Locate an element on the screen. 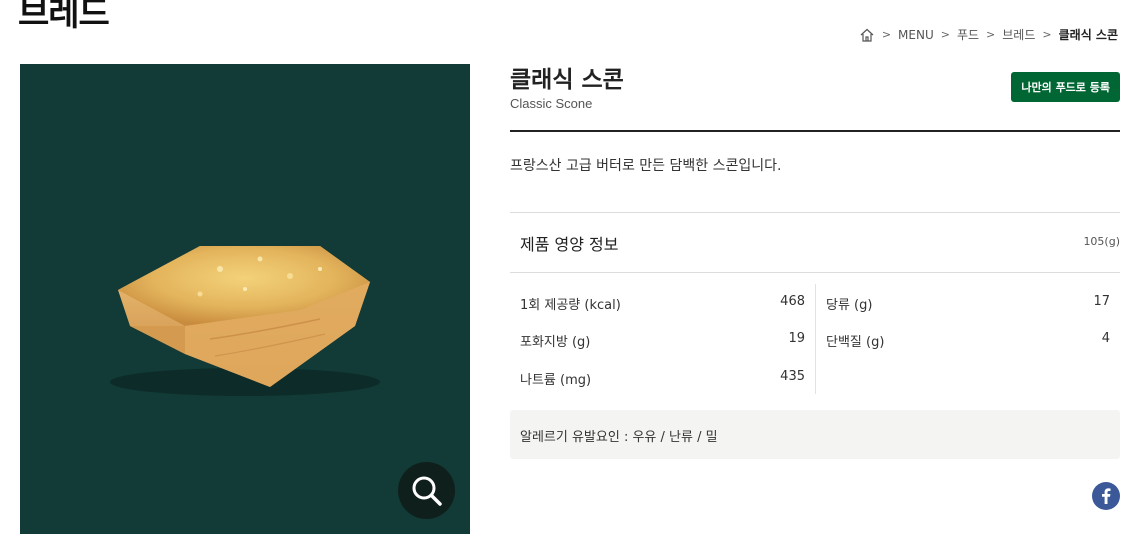 This screenshot has height=541, width=1138. serving-size: 105(g) is located at coordinates (1101, 241).